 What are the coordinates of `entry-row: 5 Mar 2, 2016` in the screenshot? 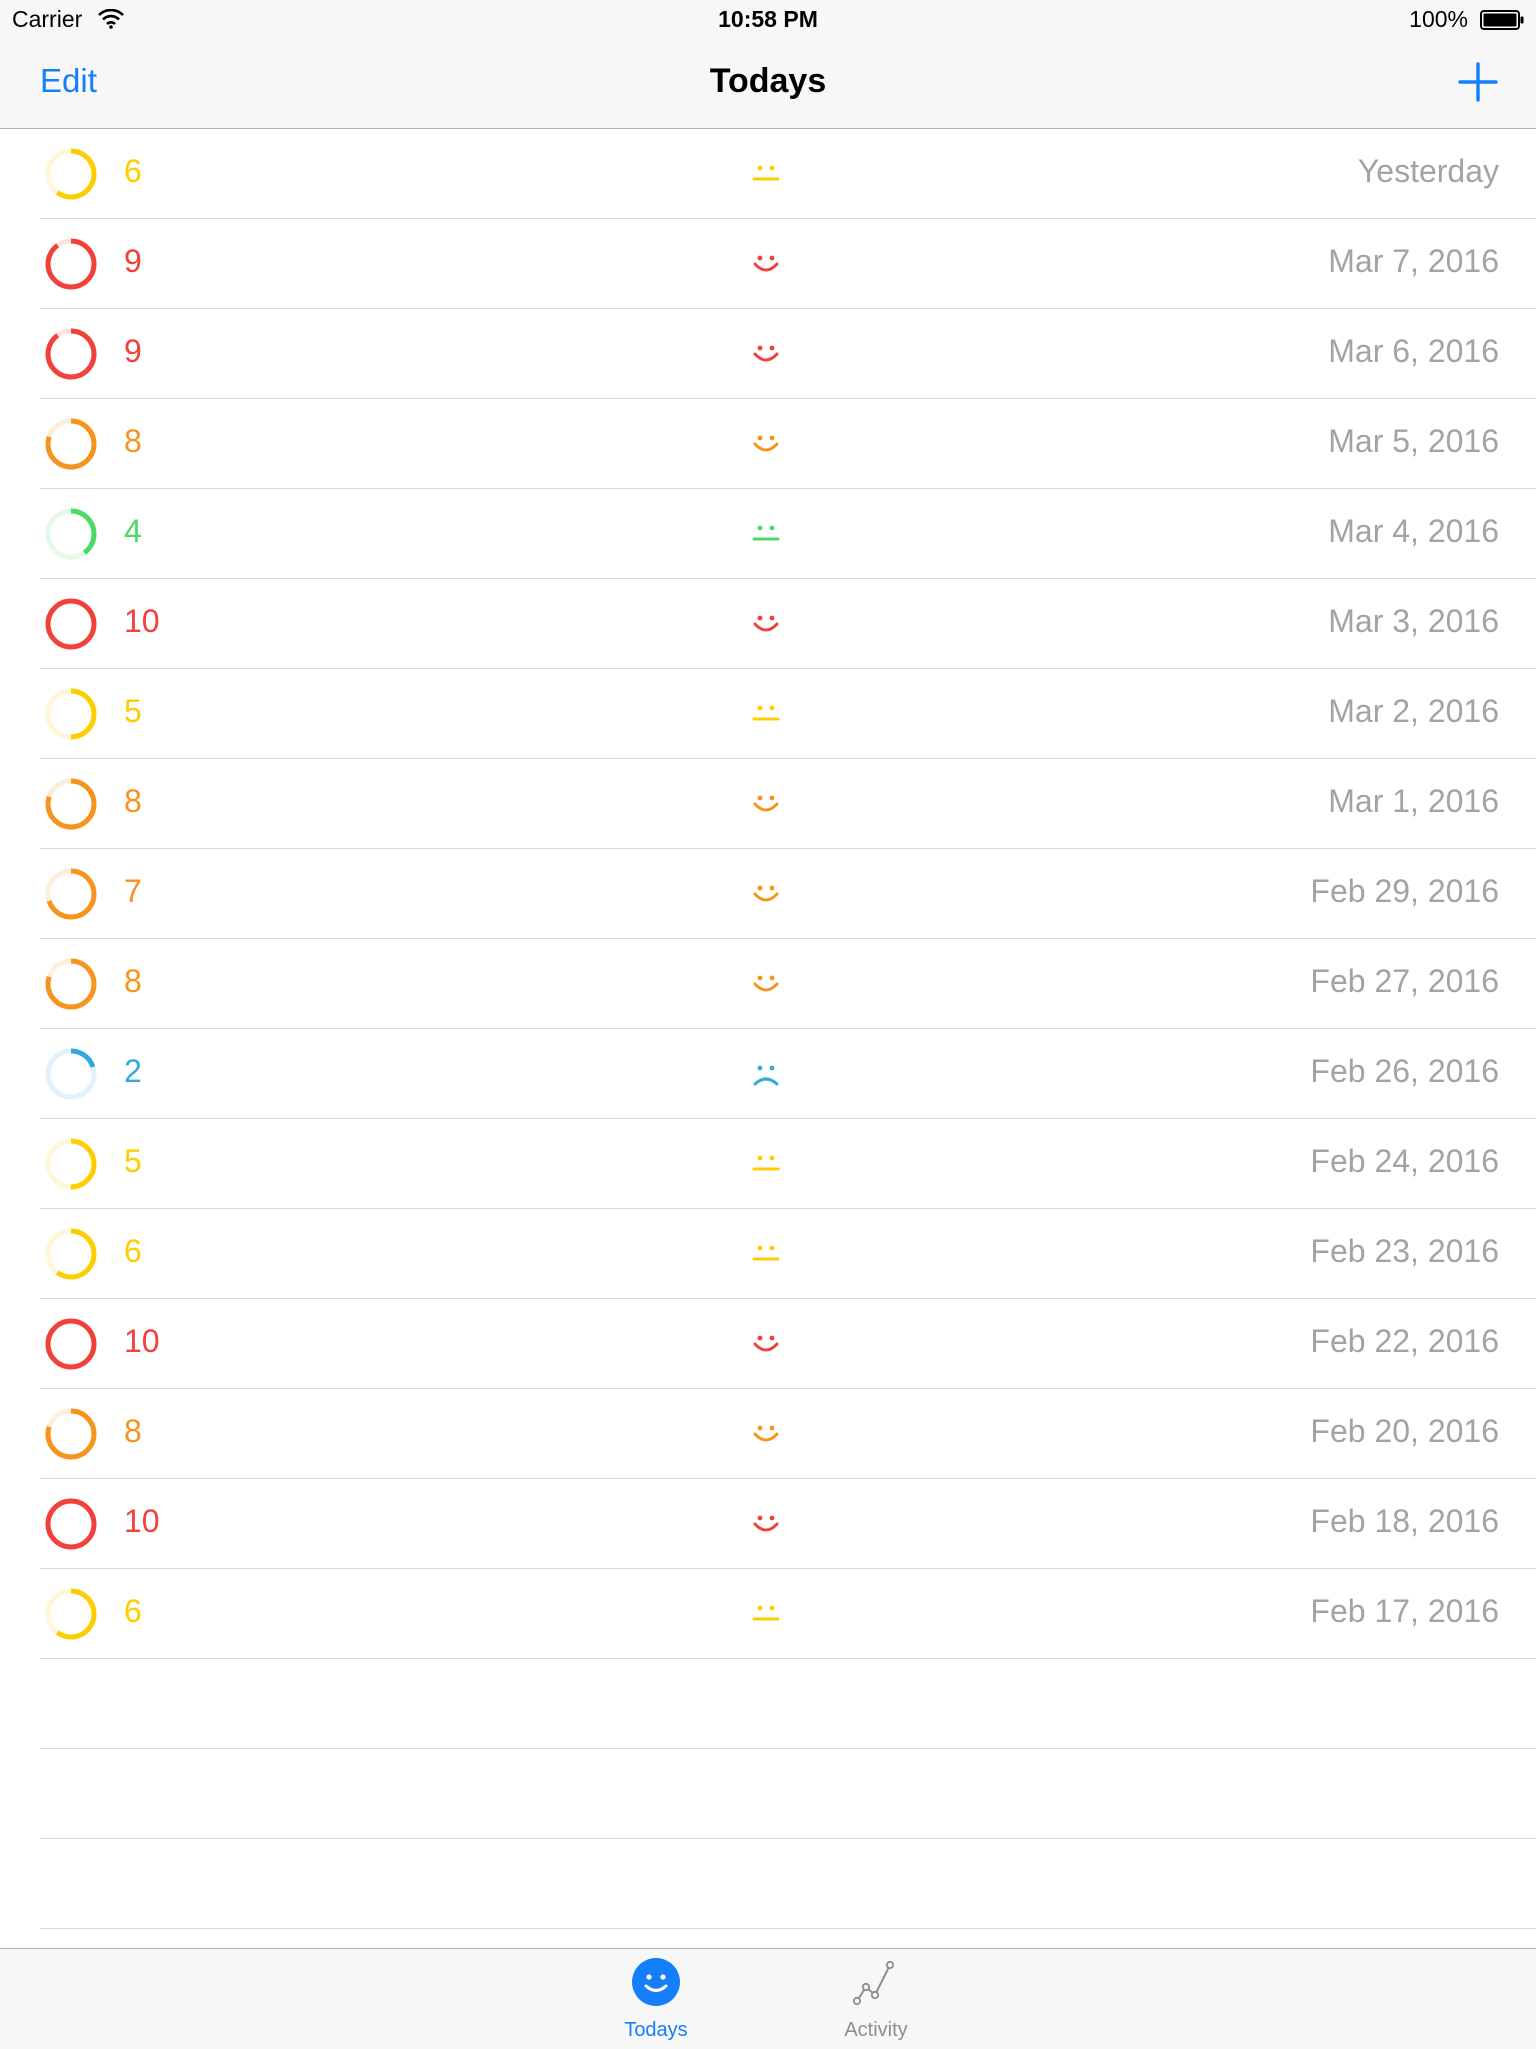 It's located at (788, 714).